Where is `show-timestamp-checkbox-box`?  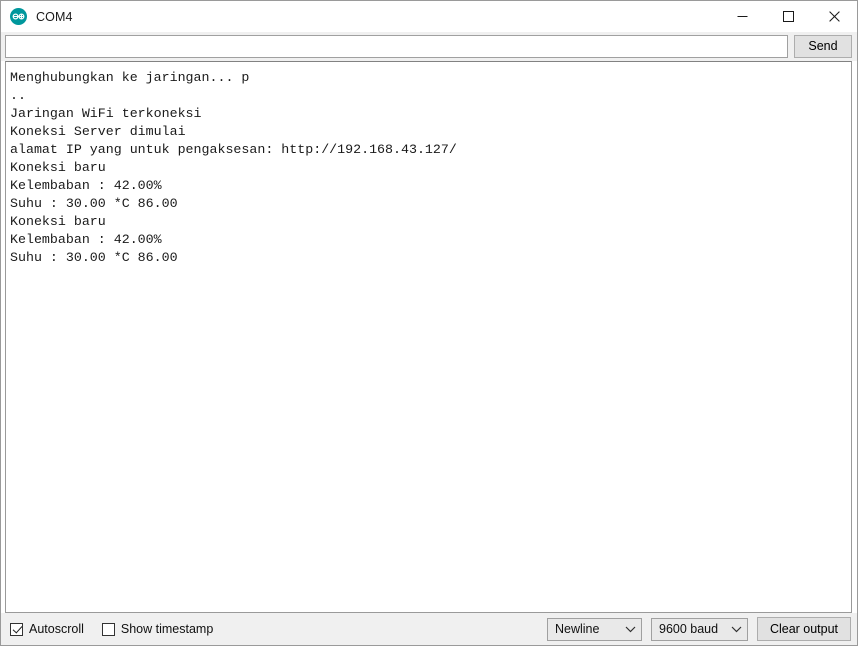 show-timestamp-checkbox-box is located at coordinates (108, 629).